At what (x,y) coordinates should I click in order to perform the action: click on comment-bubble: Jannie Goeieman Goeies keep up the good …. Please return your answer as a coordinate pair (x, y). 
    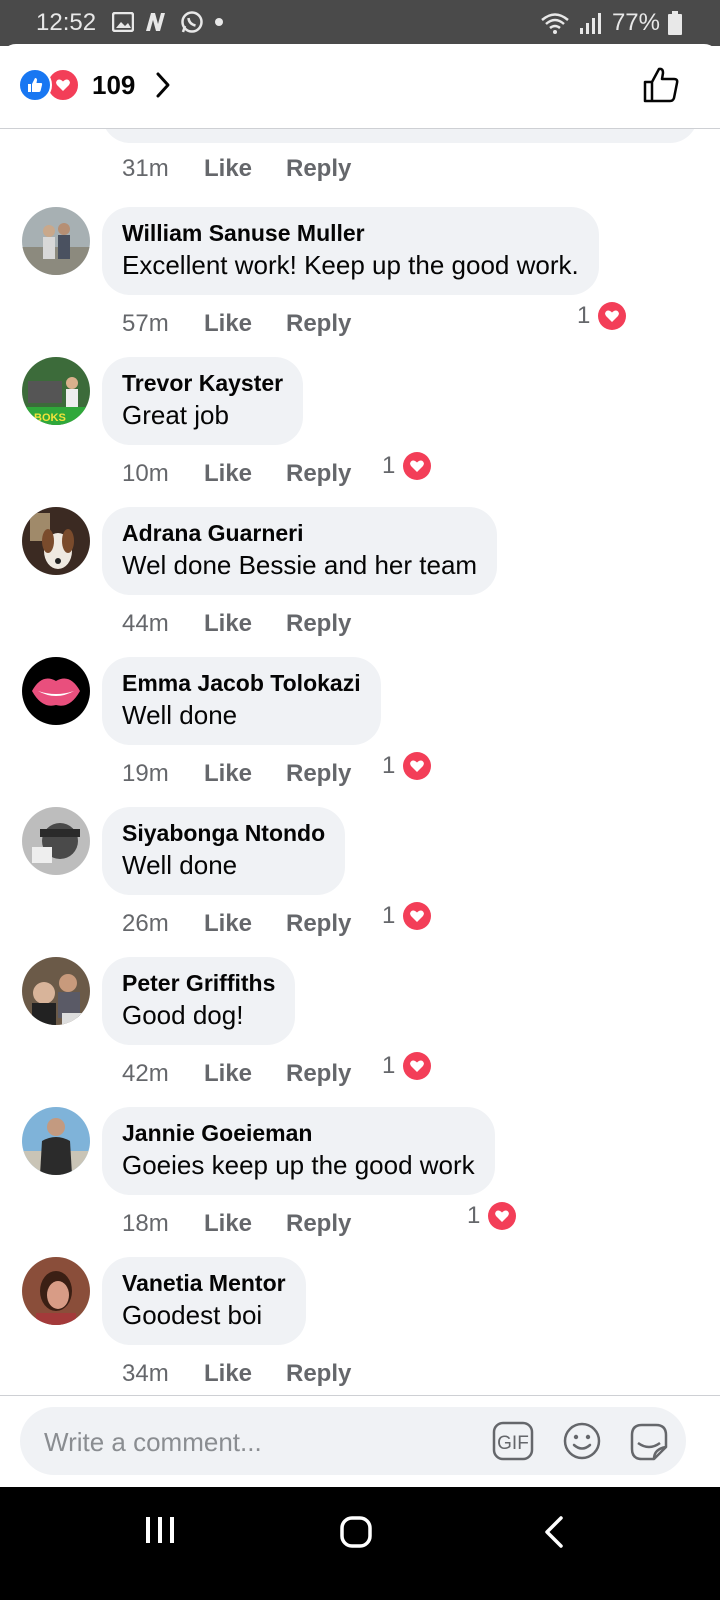
    Looking at the image, I should click on (298, 1151).